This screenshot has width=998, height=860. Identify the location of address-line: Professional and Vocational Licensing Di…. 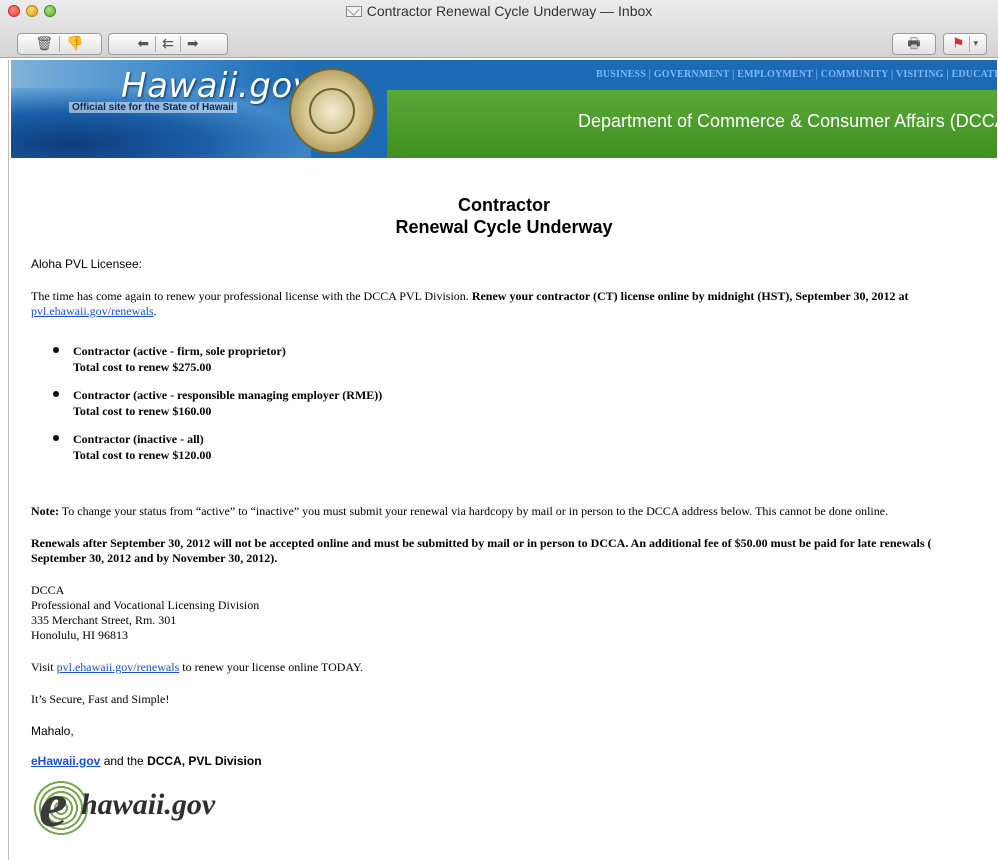
(145, 605).